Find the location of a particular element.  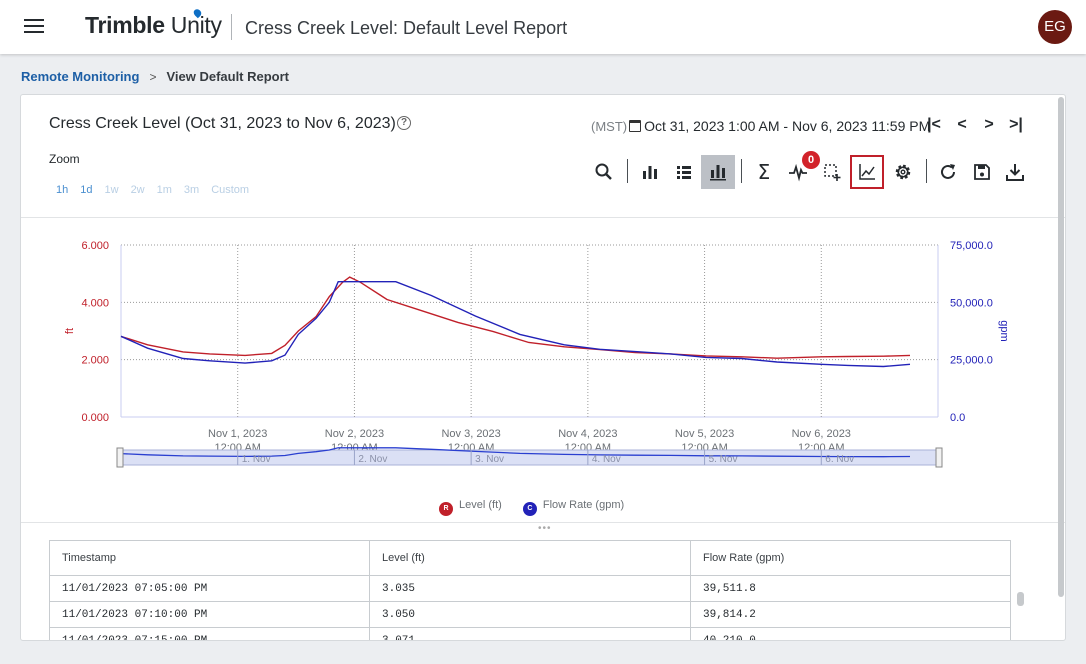

cell-level: 3.071 is located at coordinates (530, 633).